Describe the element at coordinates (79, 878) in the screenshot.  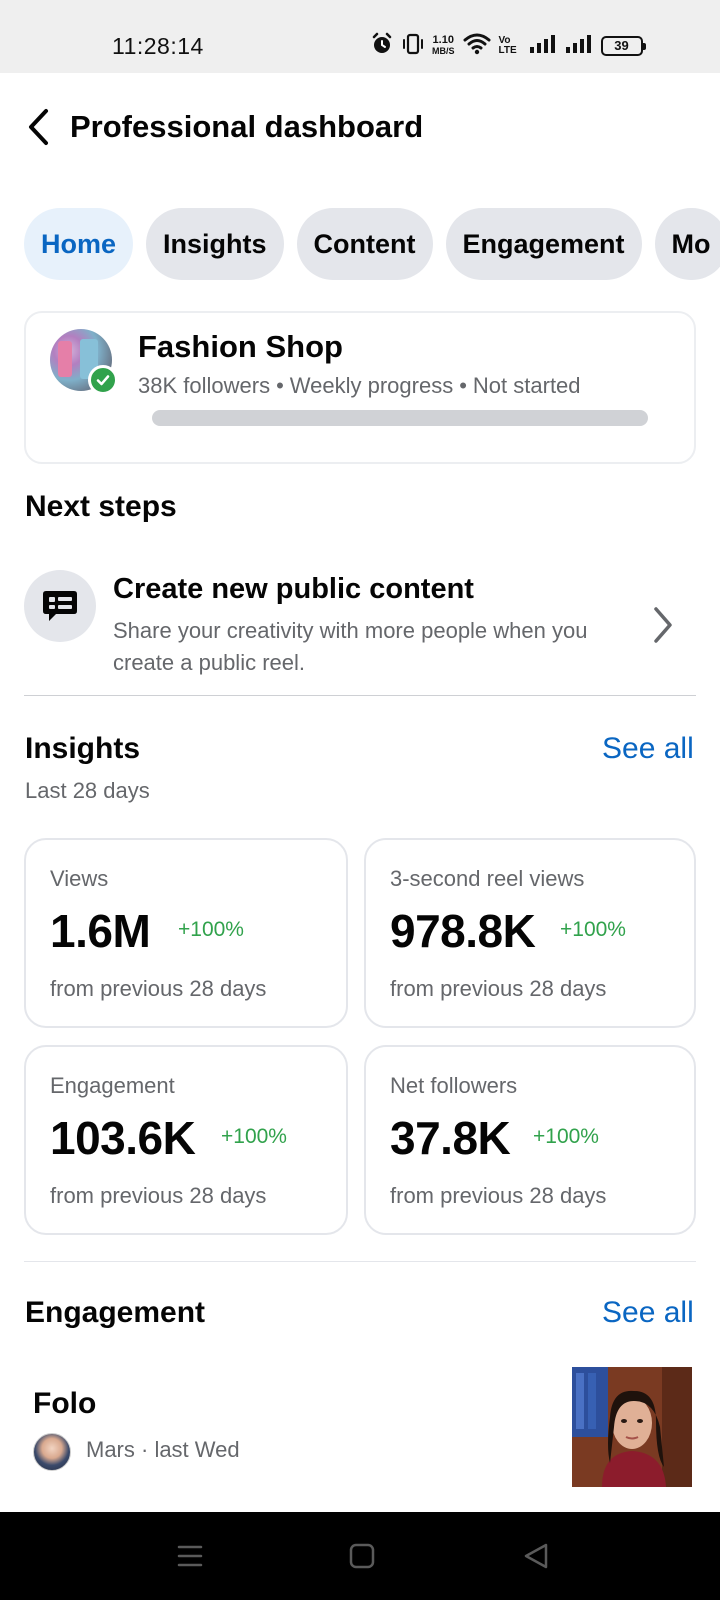
I see `metric-label: Views` at that location.